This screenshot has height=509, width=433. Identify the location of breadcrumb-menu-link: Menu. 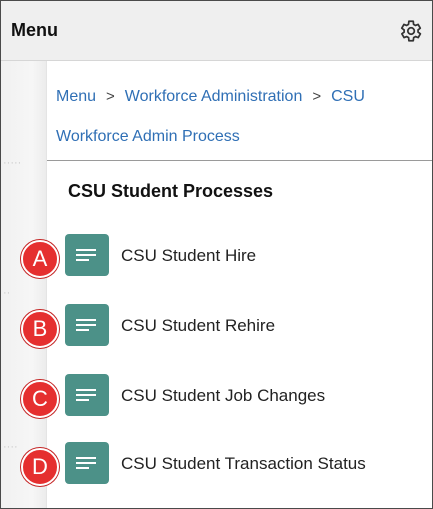
(76, 96).